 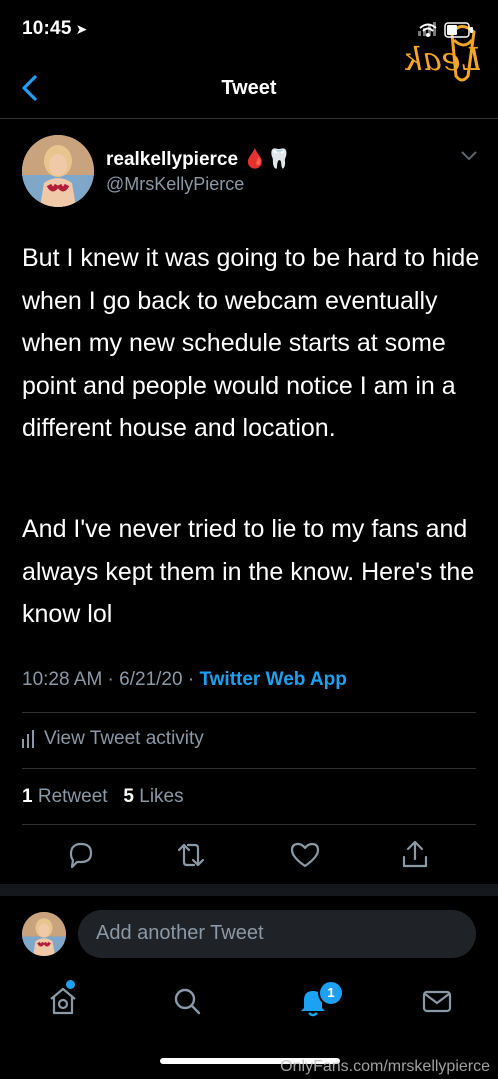 I want to click on tweet-timestamp: 10:28 AM · 6/21/20 · Twitter Web App, so click(x=184, y=679).